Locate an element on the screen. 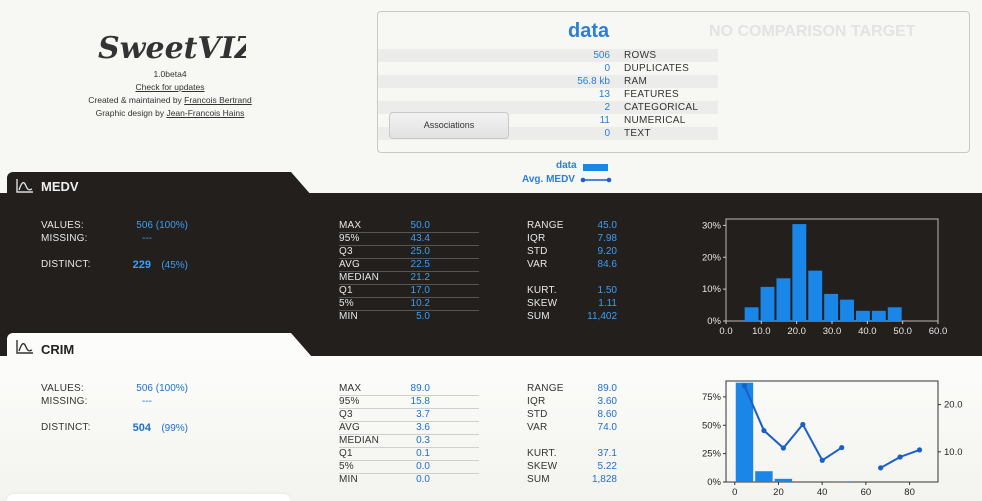 The width and height of the screenshot is (982, 501). author-link: Francois Bertrand is located at coordinates (218, 100).